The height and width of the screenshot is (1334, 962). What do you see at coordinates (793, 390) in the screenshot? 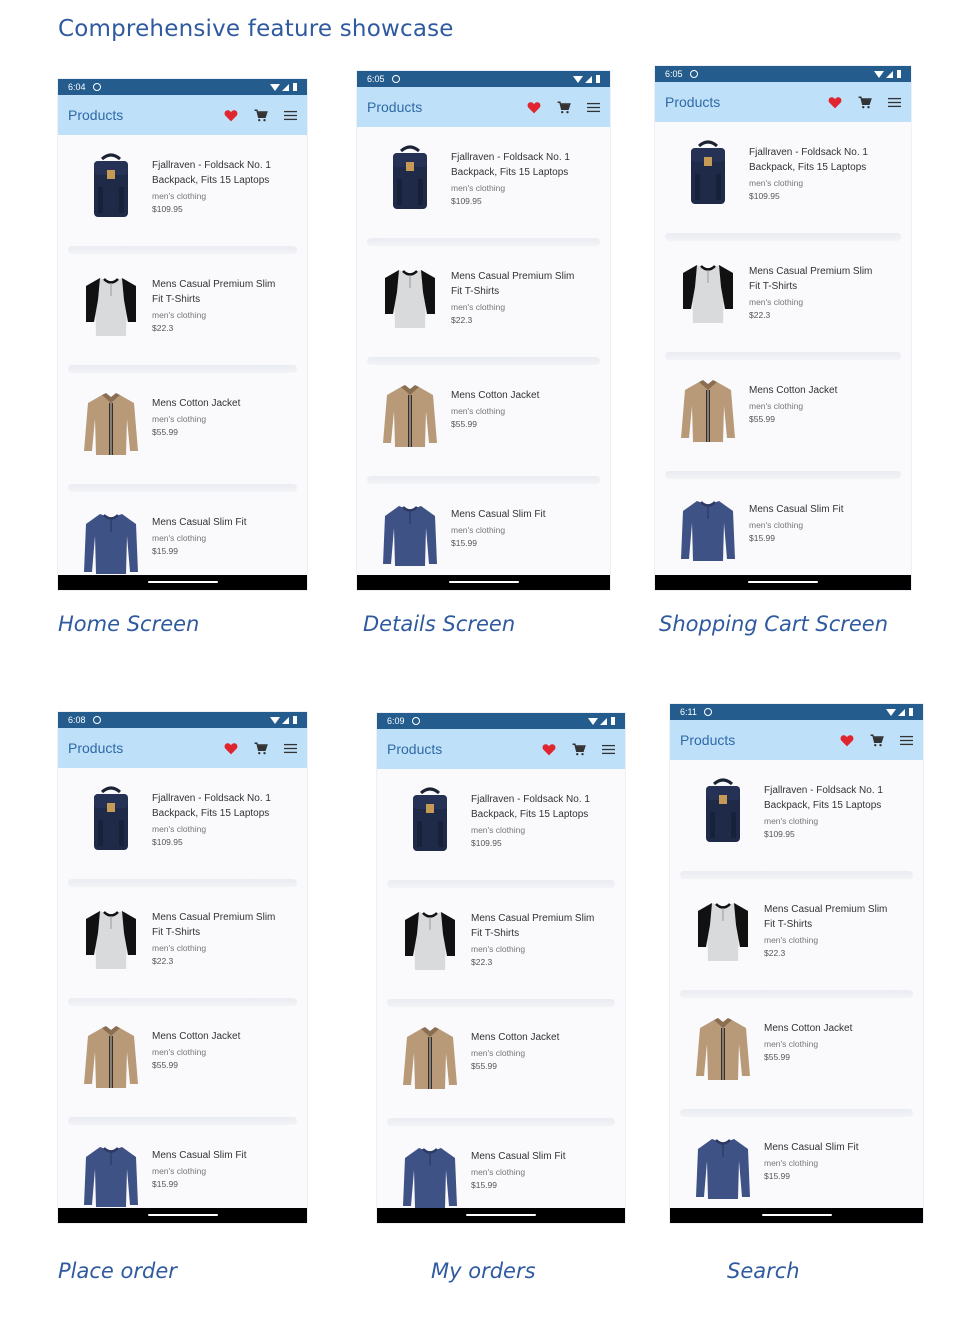
I see `product-name: Mens Cotton Jacket` at bounding box center [793, 390].